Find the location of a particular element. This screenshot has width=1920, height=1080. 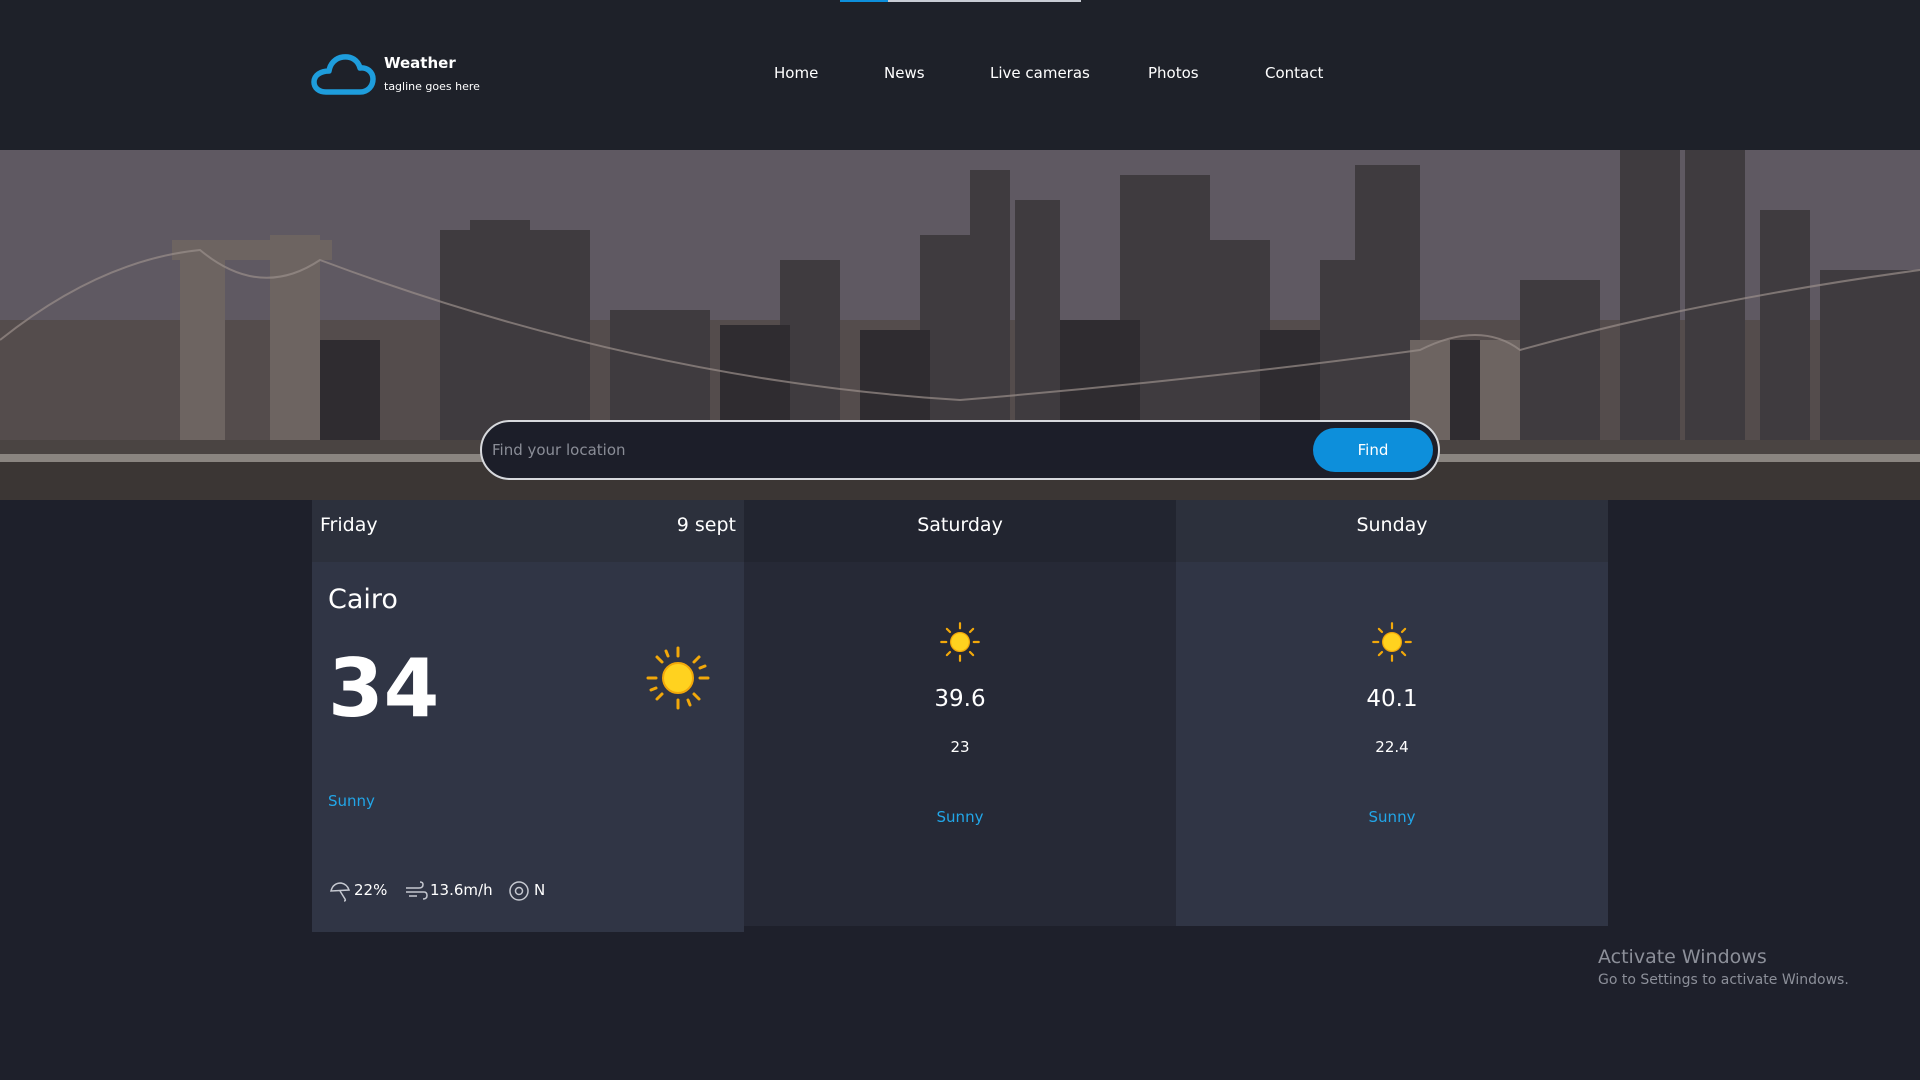

card-header: Friday 9 sept is located at coordinates (528, 531).